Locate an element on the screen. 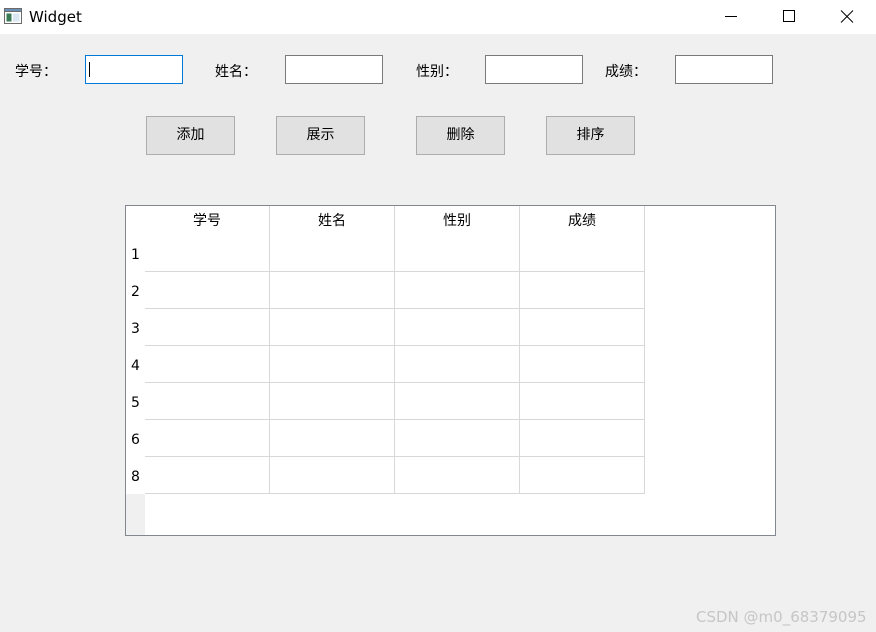 This screenshot has width=876, height=632. name-label: 姓名： is located at coordinates (236, 72).